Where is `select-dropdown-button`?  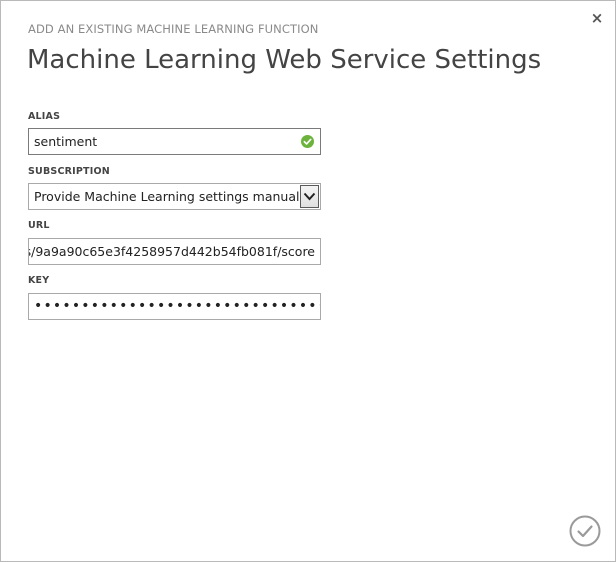
select-dropdown-button is located at coordinates (309, 196).